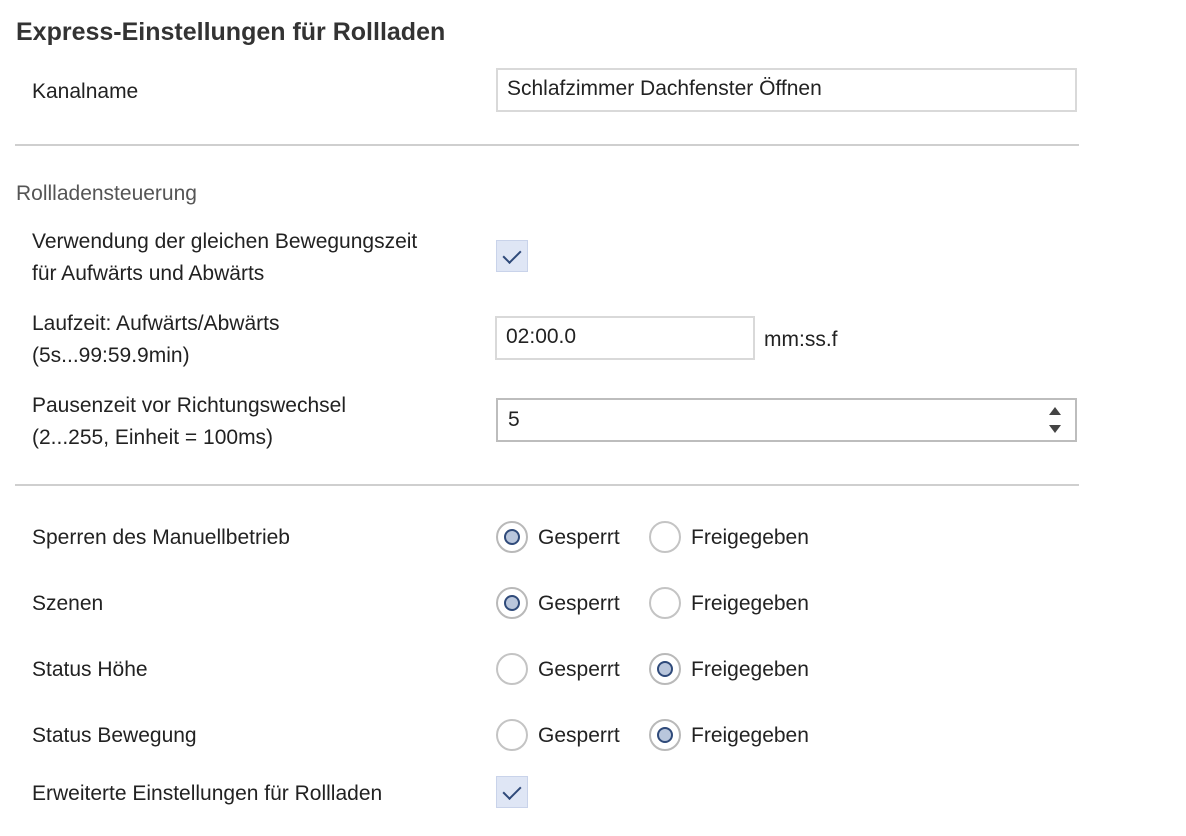 This screenshot has width=1186, height=836. What do you see at coordinates (579, 538) in the screenshot?
I see `manual-locked-label: Gesperrt` at bounding box center [579, 538].